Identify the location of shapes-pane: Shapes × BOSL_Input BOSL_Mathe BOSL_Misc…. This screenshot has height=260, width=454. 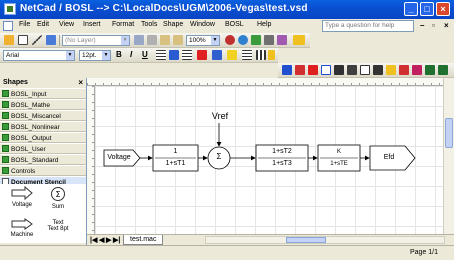
(43, 164).